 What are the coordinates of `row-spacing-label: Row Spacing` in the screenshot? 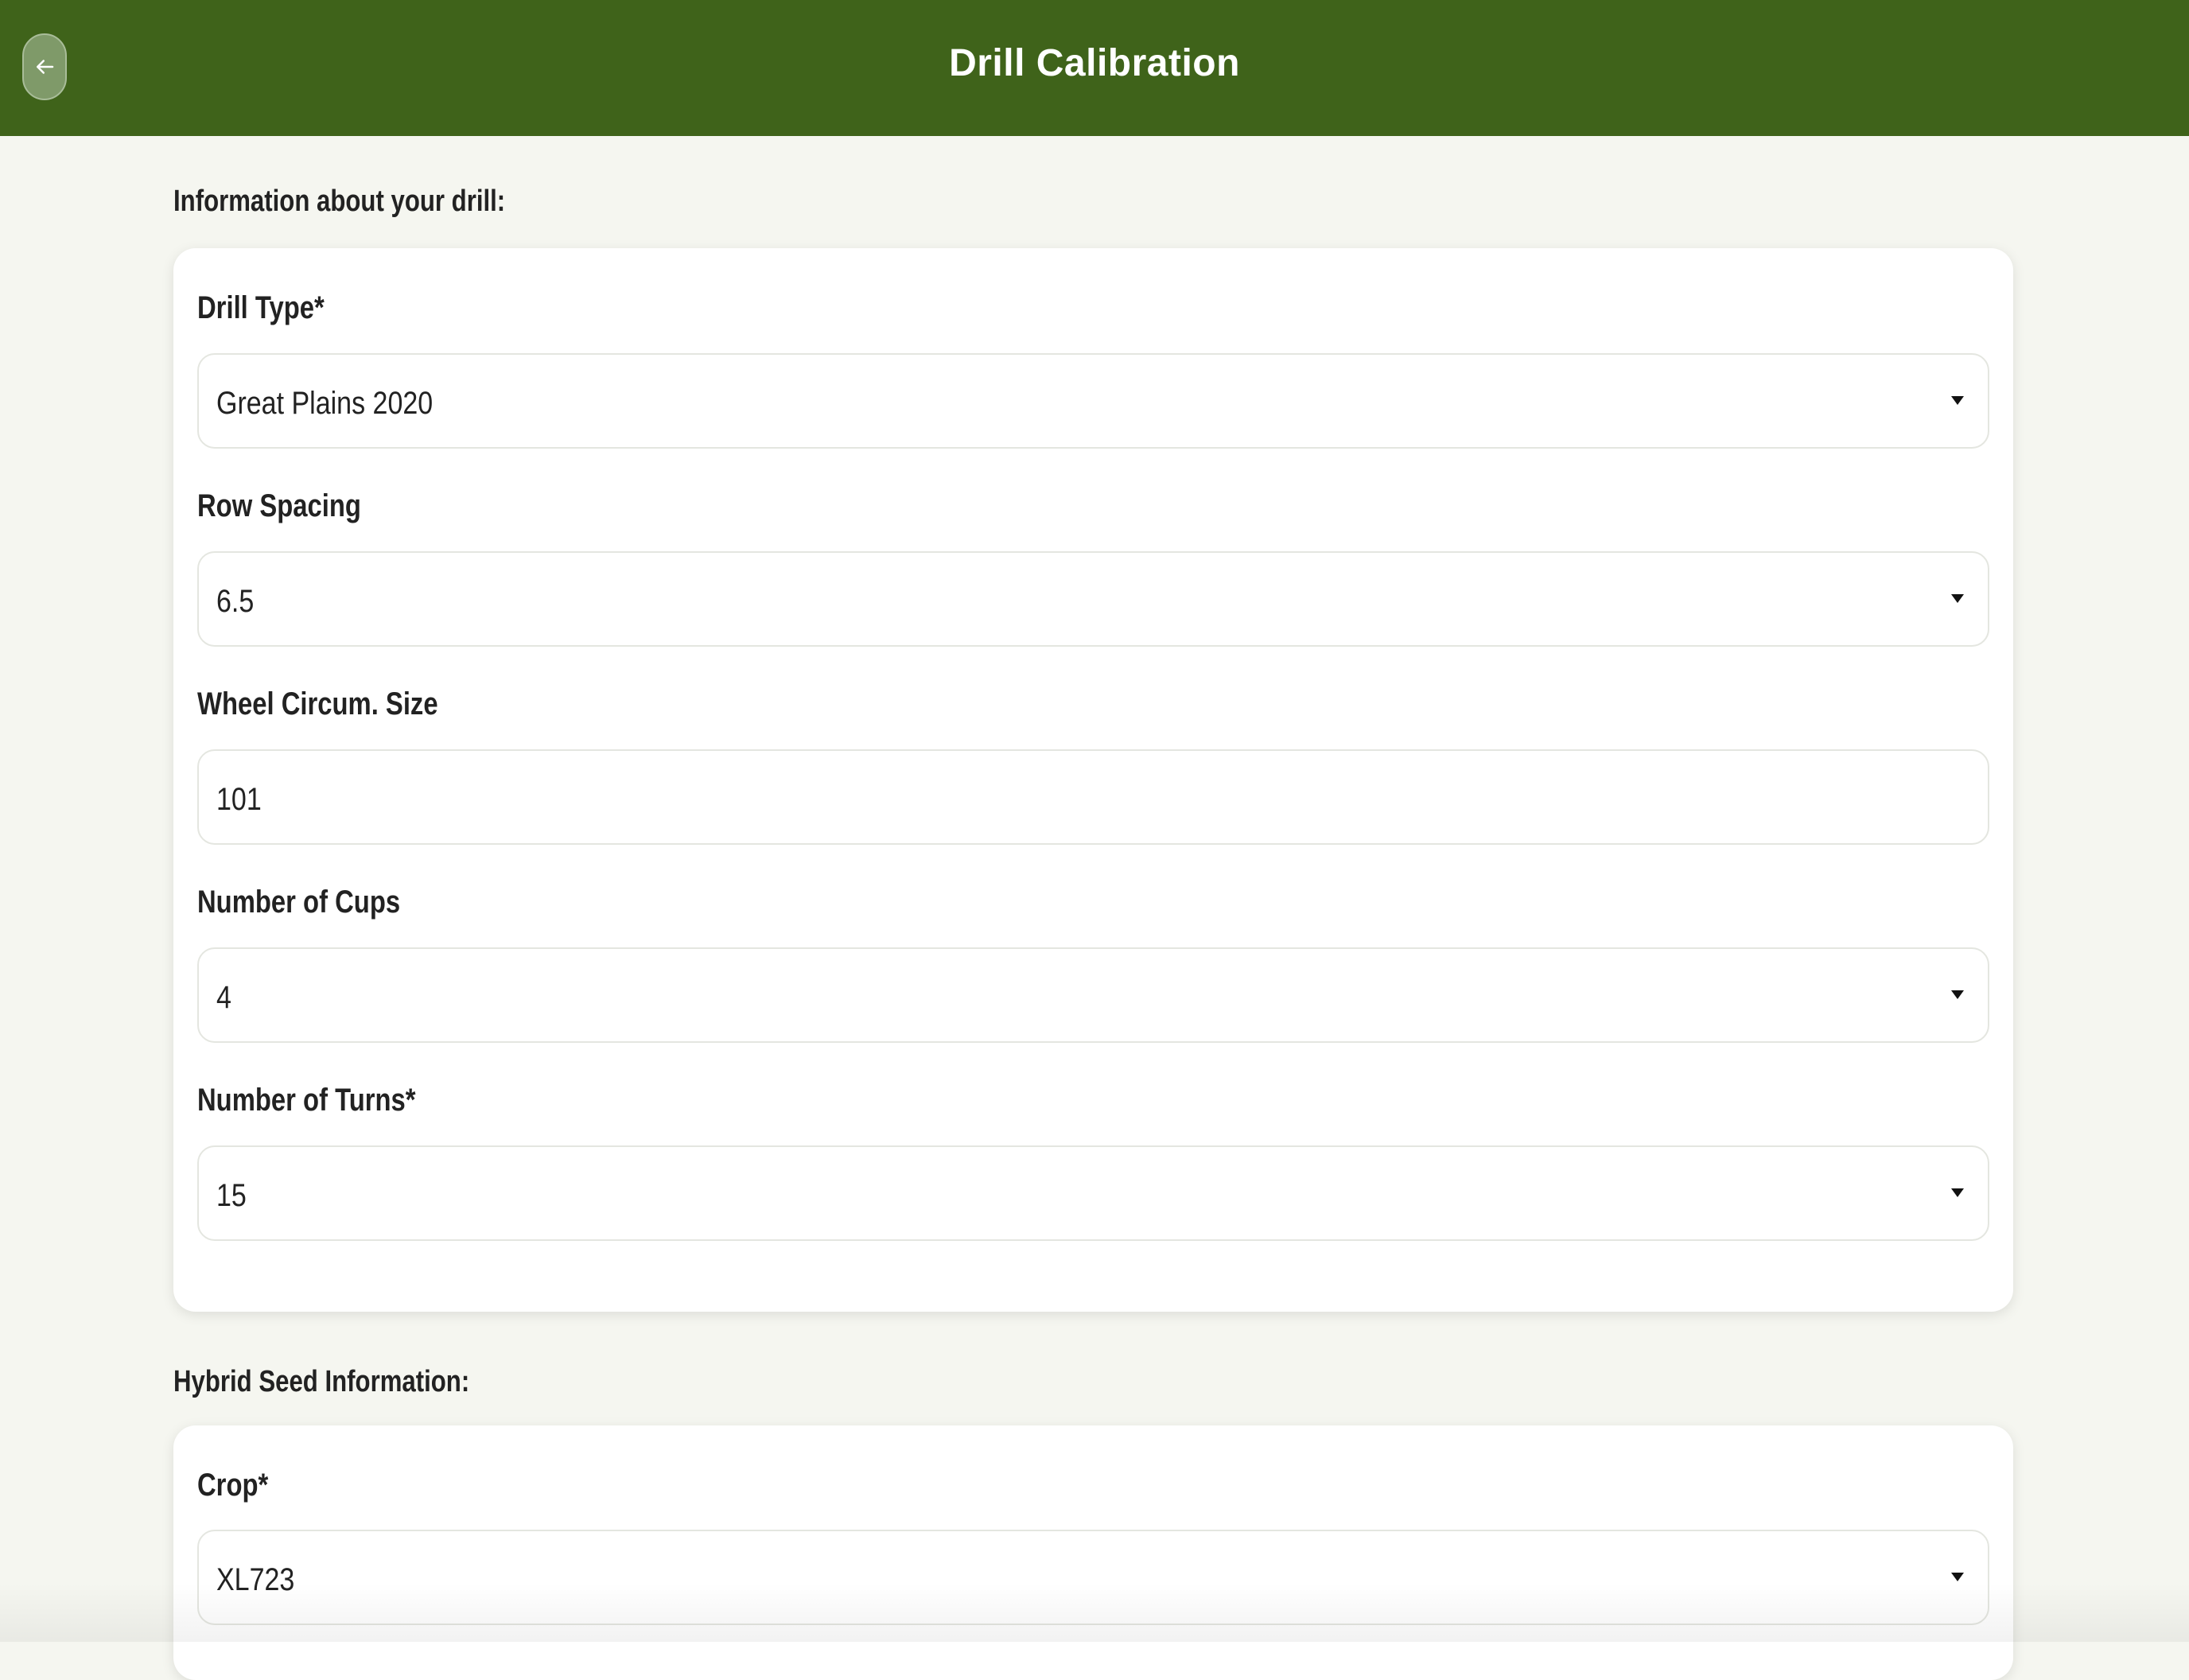 It's located at (279, 505).